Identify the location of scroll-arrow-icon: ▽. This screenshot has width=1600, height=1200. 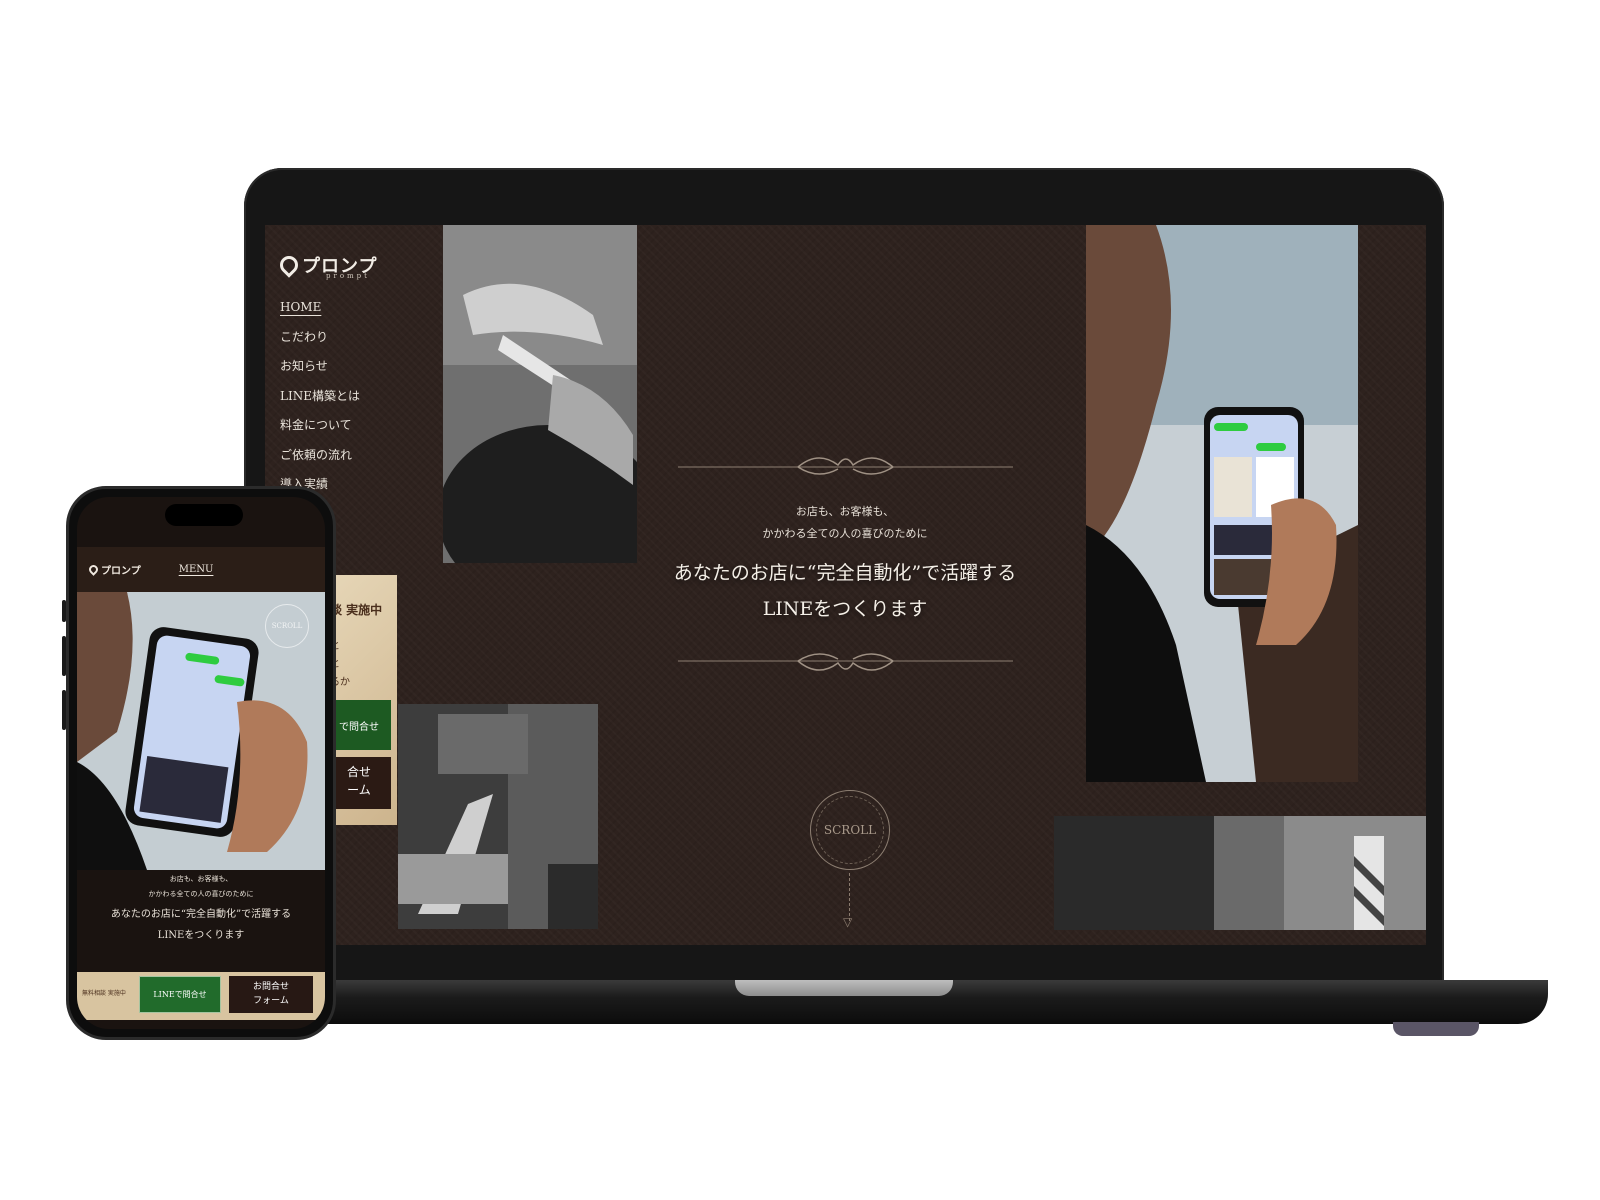
(848, 922).